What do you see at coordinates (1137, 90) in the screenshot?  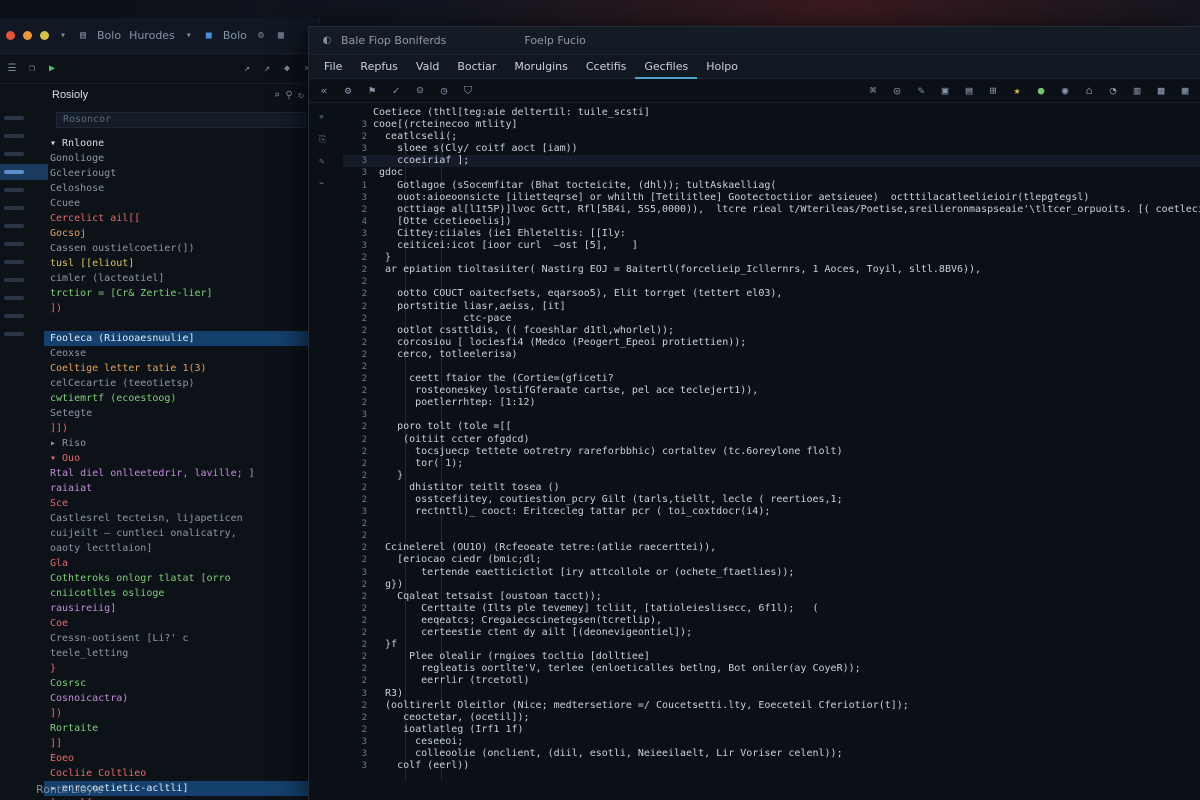 I see `document-icon: ▥` at bounding box center [1137, 90].